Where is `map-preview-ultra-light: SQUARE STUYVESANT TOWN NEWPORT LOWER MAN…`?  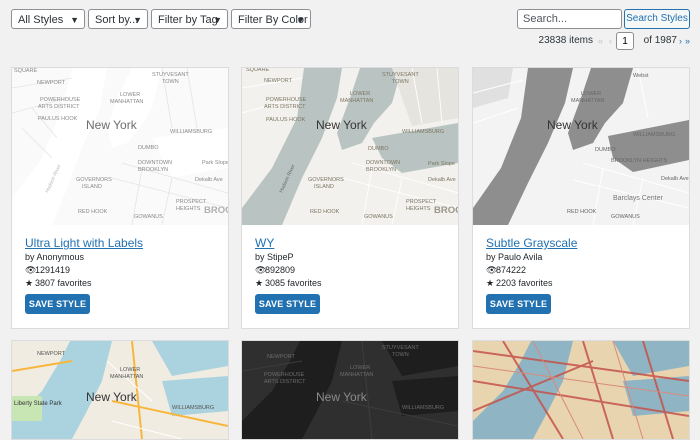 map-preview-ultra-light: SQUARE STUYVESANT TOWN NEWPORT LOWER MAN… is located at coordinates (120, 146).